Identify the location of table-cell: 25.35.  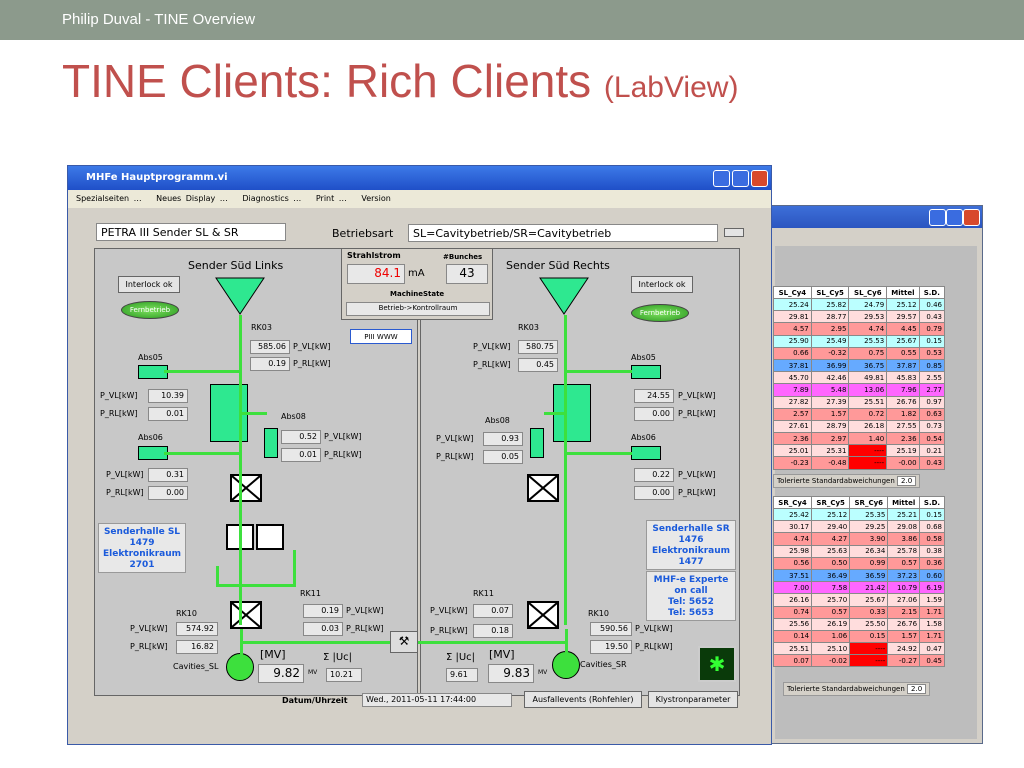
(869, 514).